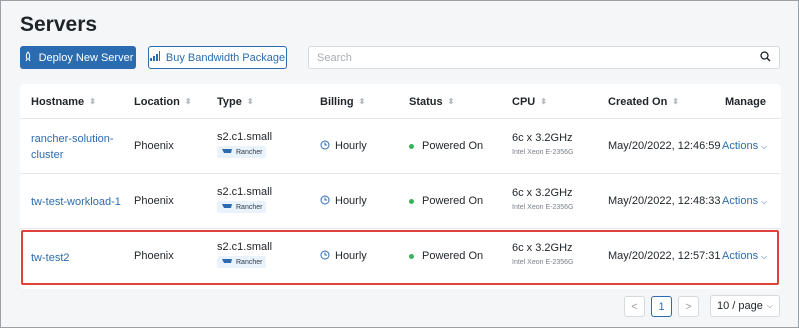  I want to click on deploy-new-server-button: Deploy New Server, so click(78, 57).